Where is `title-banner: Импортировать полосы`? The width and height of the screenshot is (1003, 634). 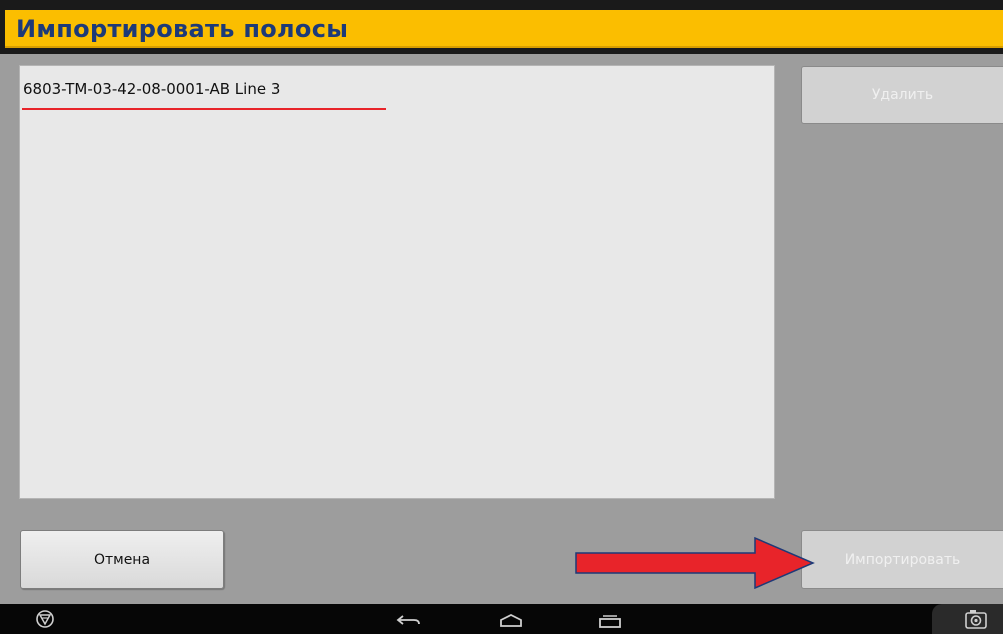
title-banner: Импортировать полосы is located at coordinates (504, 29).